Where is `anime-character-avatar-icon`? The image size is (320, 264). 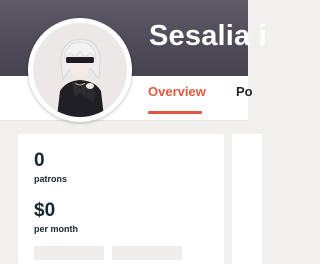 anime-character-avatar-icon is located at coordinates (80, 70).